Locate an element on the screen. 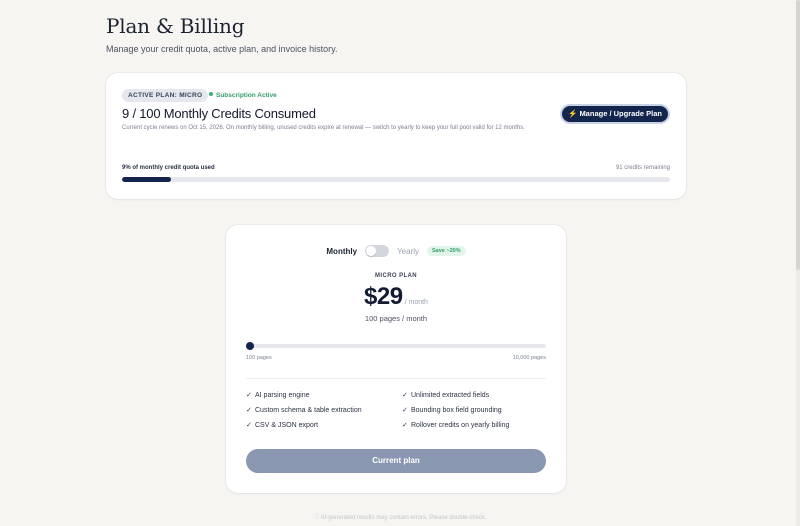 This screenshot has width=800, height=526. feature-item: ✓ Bounding box field grounding is located at coordinates (479, 411).